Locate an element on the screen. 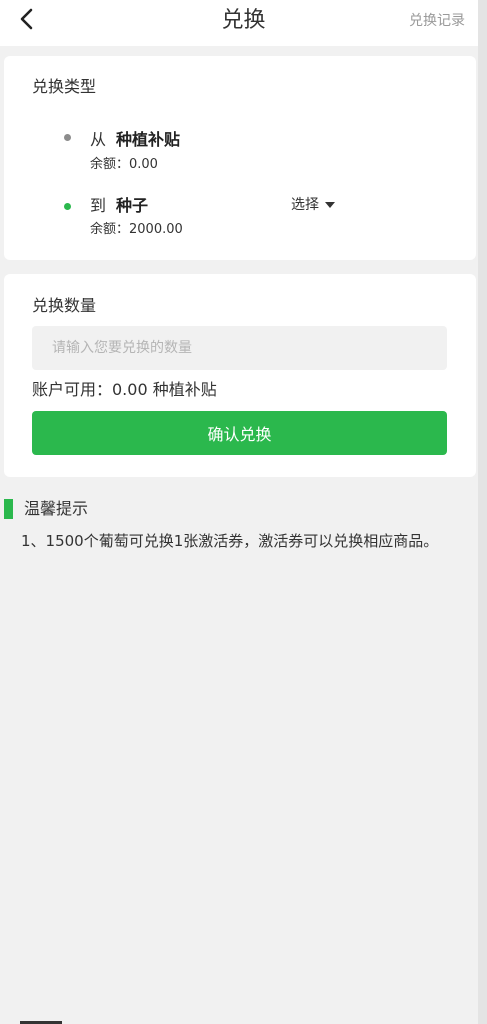 This screenshot has width=487, height=1024. amount-input is located at coordinates (239, 348).